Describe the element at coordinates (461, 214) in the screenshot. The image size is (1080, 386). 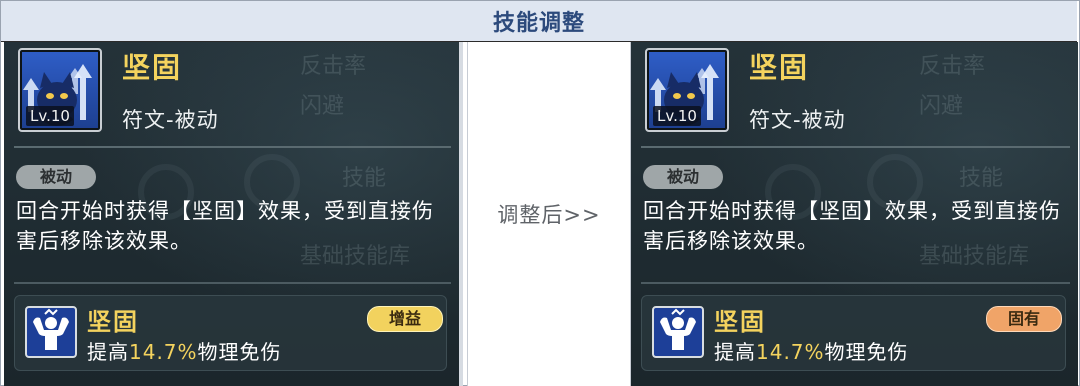
I see `separator-left` at that location.